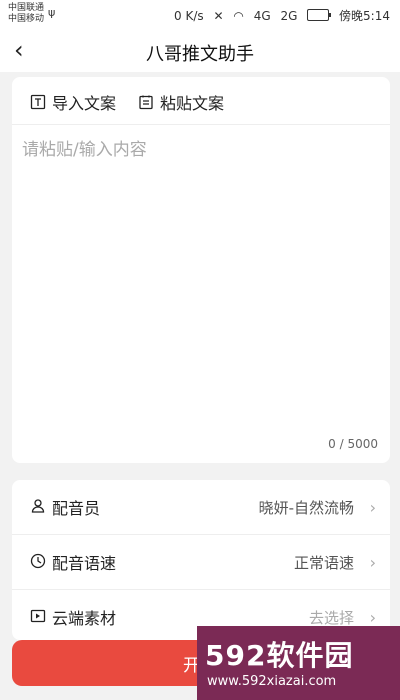 The width and height of the screenshot is (400, 700). Describe the element at coordinates (146, 102) in the screenshot. I see `clipboard-icon` at that location.